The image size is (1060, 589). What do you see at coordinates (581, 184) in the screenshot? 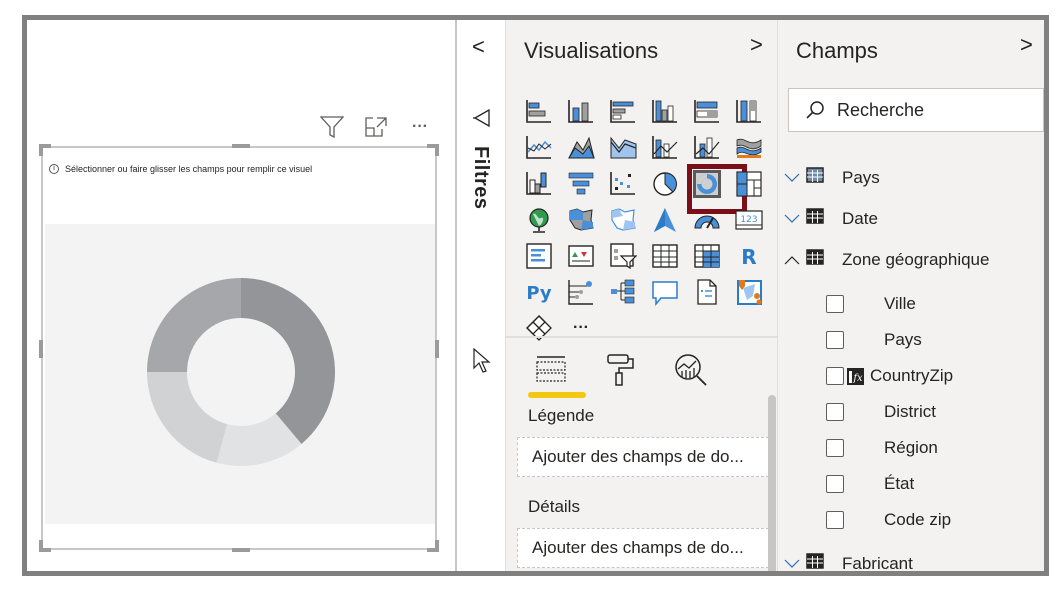
I see `funnel-chart-icon` at bounding box center [581, 184].